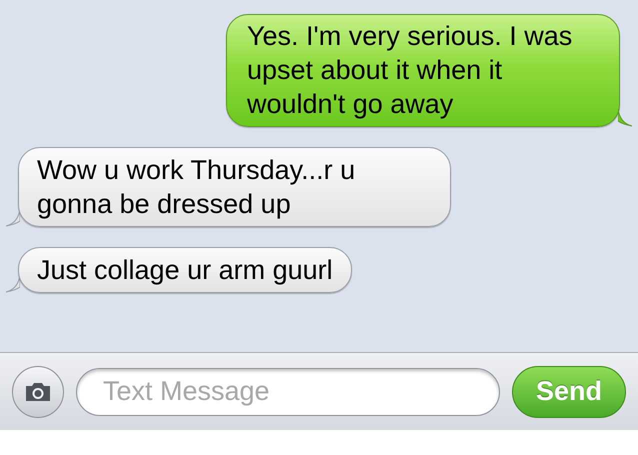 Image resolution: width=638 pixels, height=455 pixels. What do you see at coordinates (569, 392) in the screenshot?
I see `send-button: Send` at bounding box center [569, 392].